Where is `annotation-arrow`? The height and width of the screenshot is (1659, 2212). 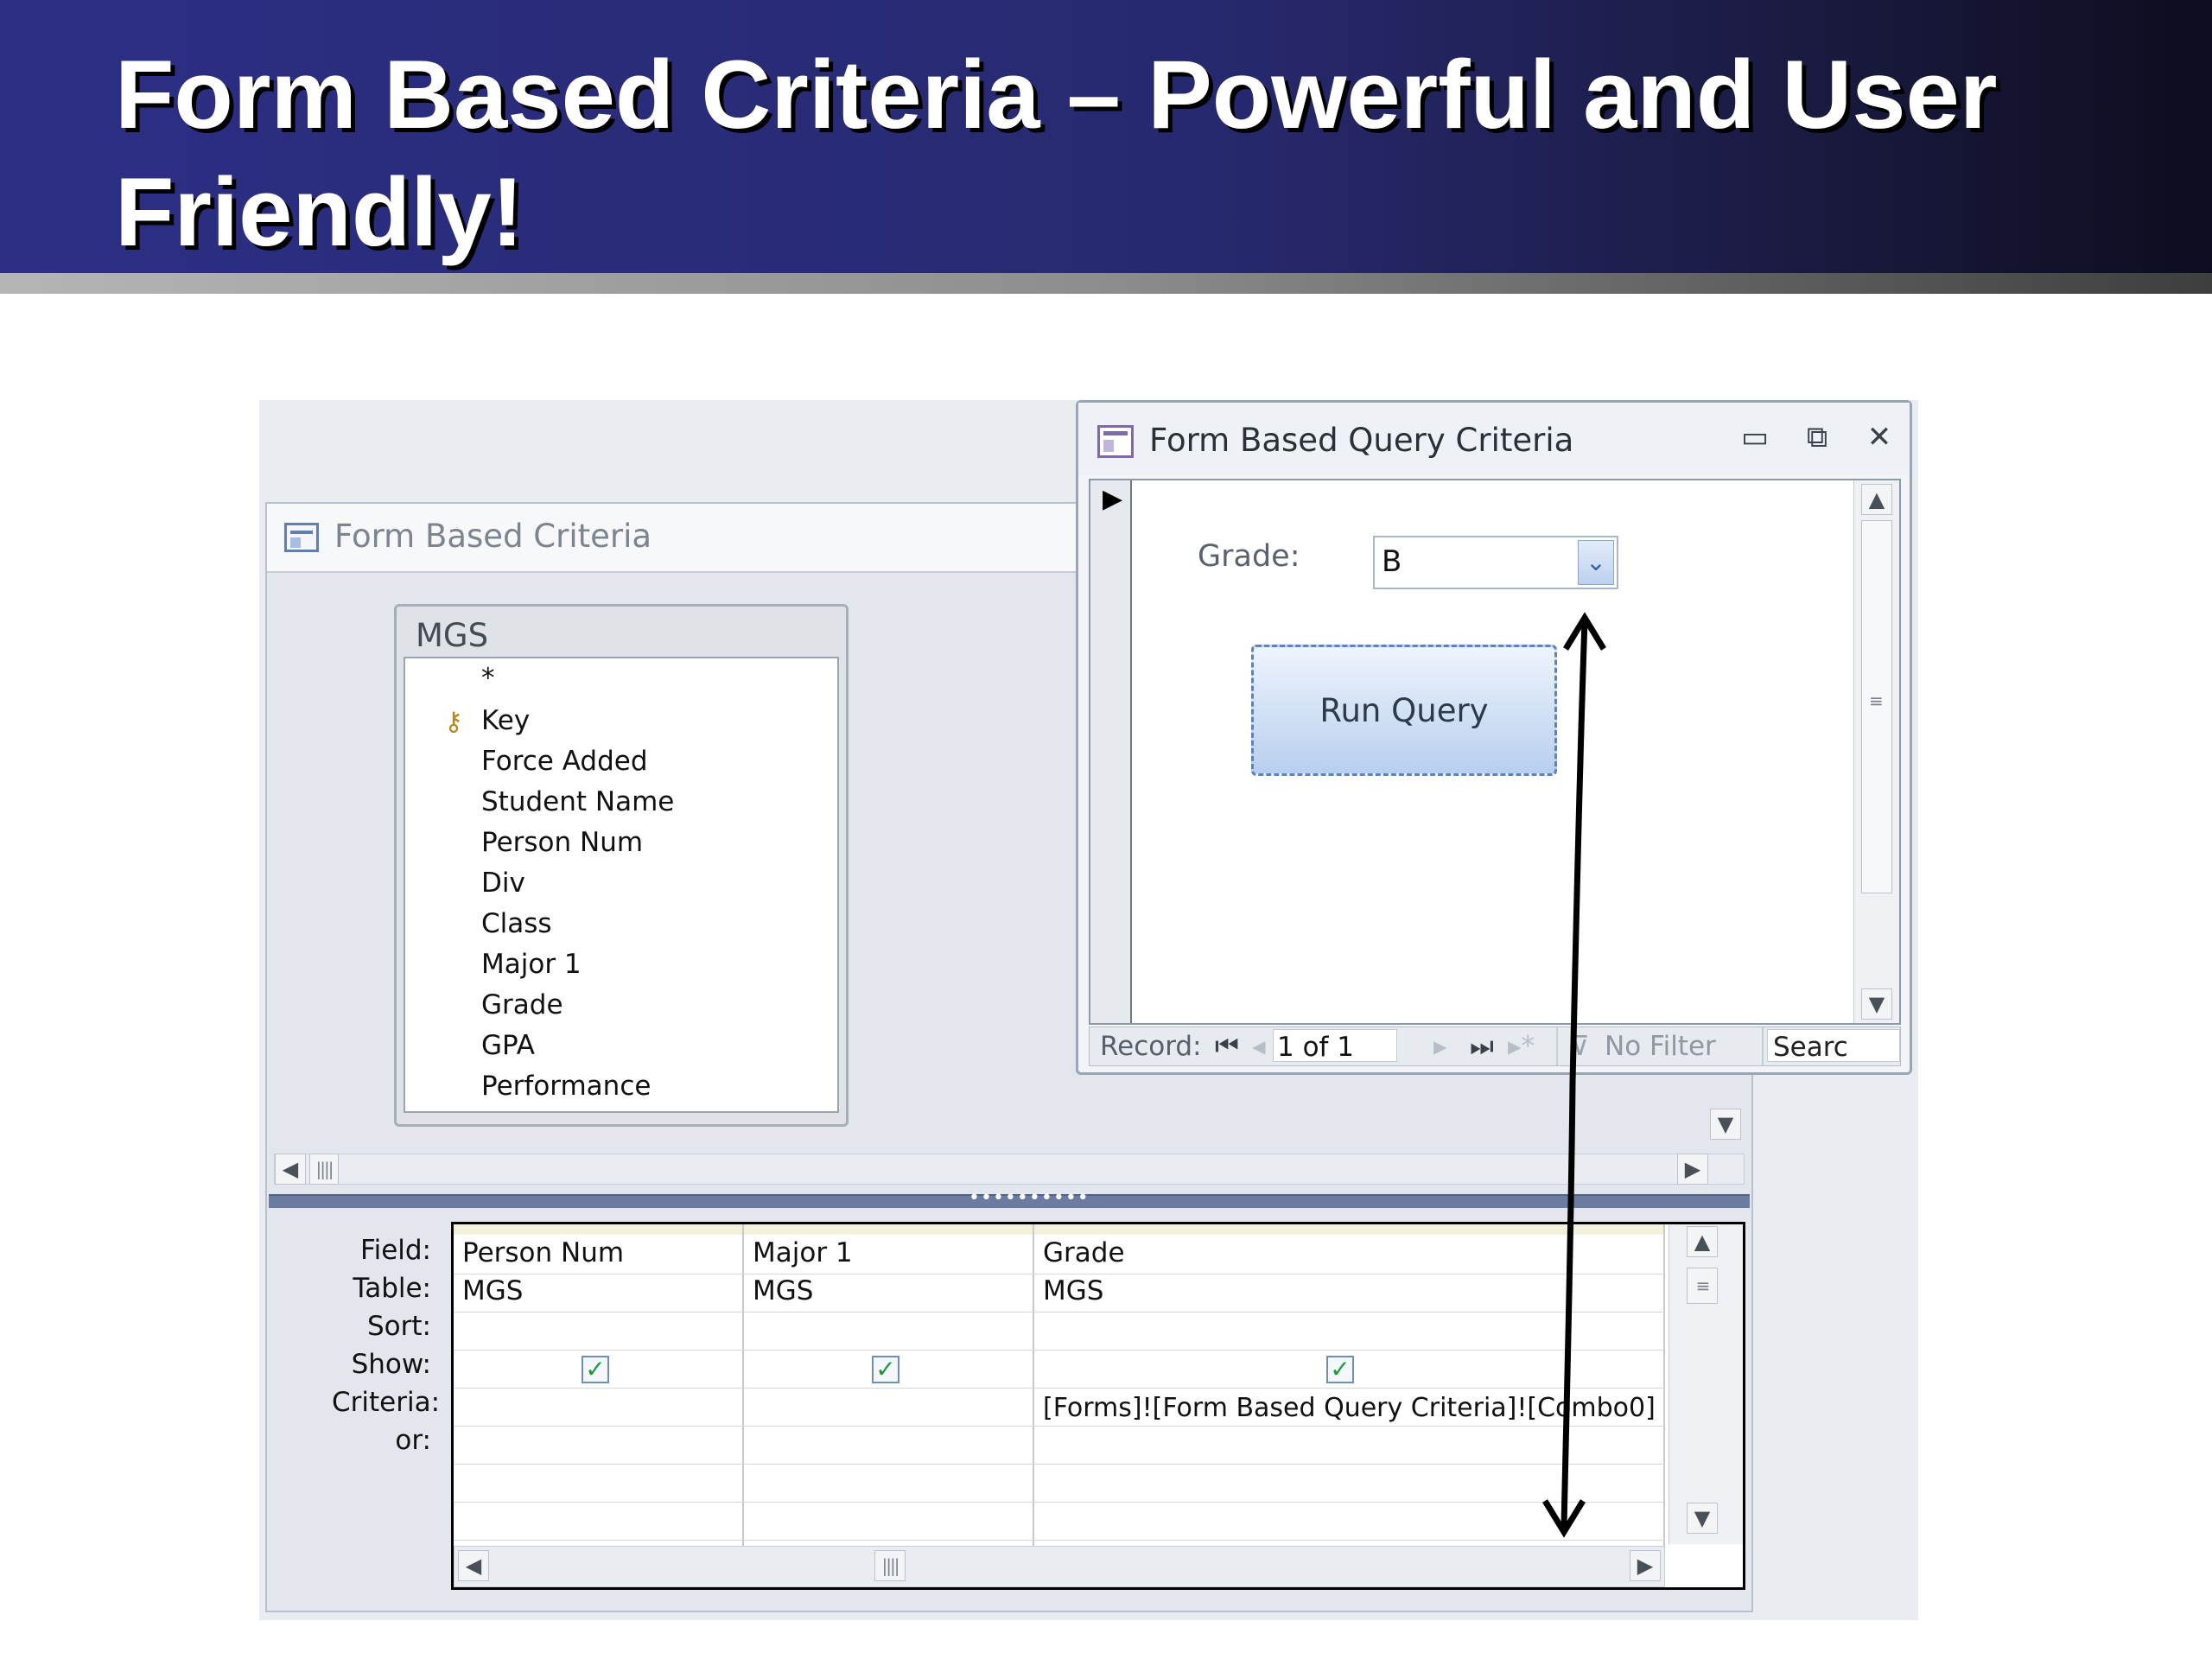
annotation-arrow is located at coordinates (1574, 1075).